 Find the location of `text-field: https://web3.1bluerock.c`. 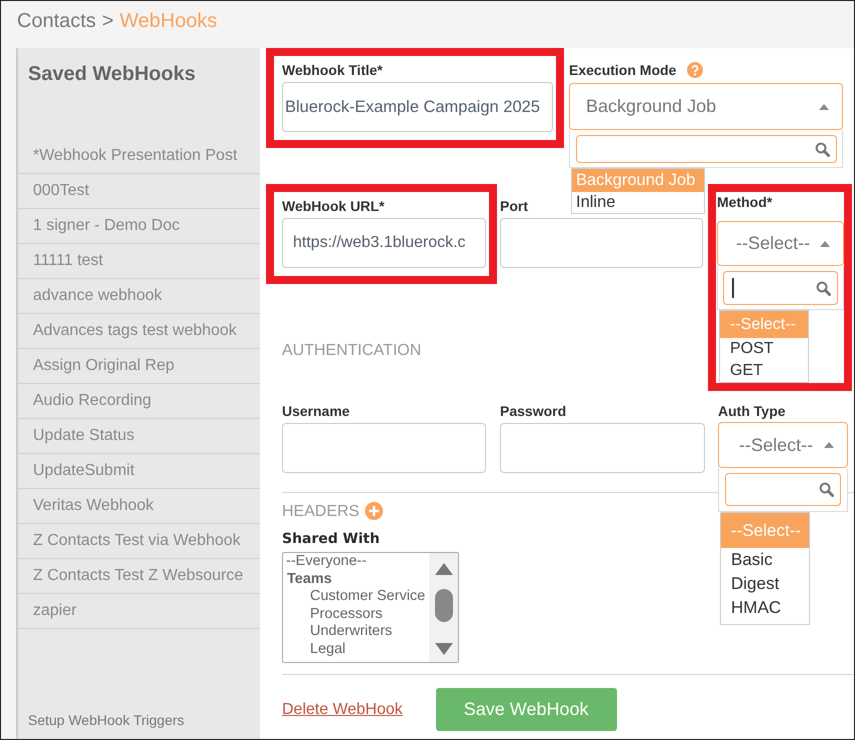

text-field: https://web3.1bluerock.c is located at coordinates (384, 243).